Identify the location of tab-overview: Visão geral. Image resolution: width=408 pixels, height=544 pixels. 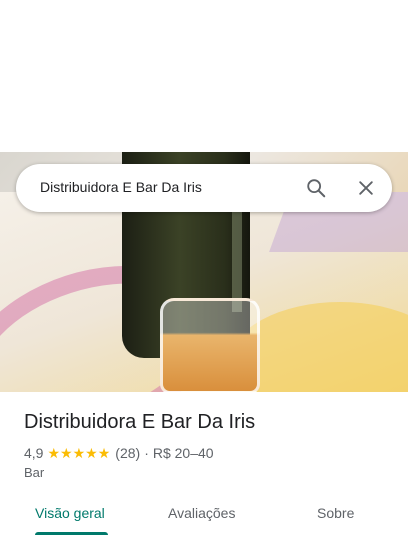
(70, 513).